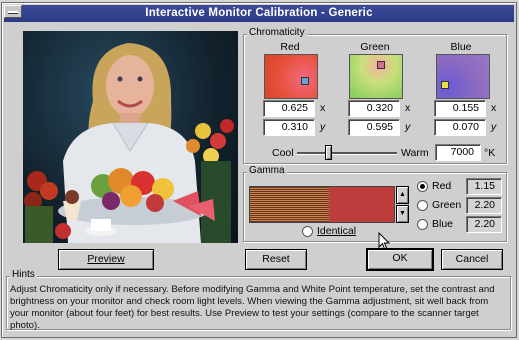 This screenshot has height=340, width=519. What do you see at coordinates (374, 127) in the screenshot?
I see `green-y-field: 0.595` at bounding box center [374, 127].